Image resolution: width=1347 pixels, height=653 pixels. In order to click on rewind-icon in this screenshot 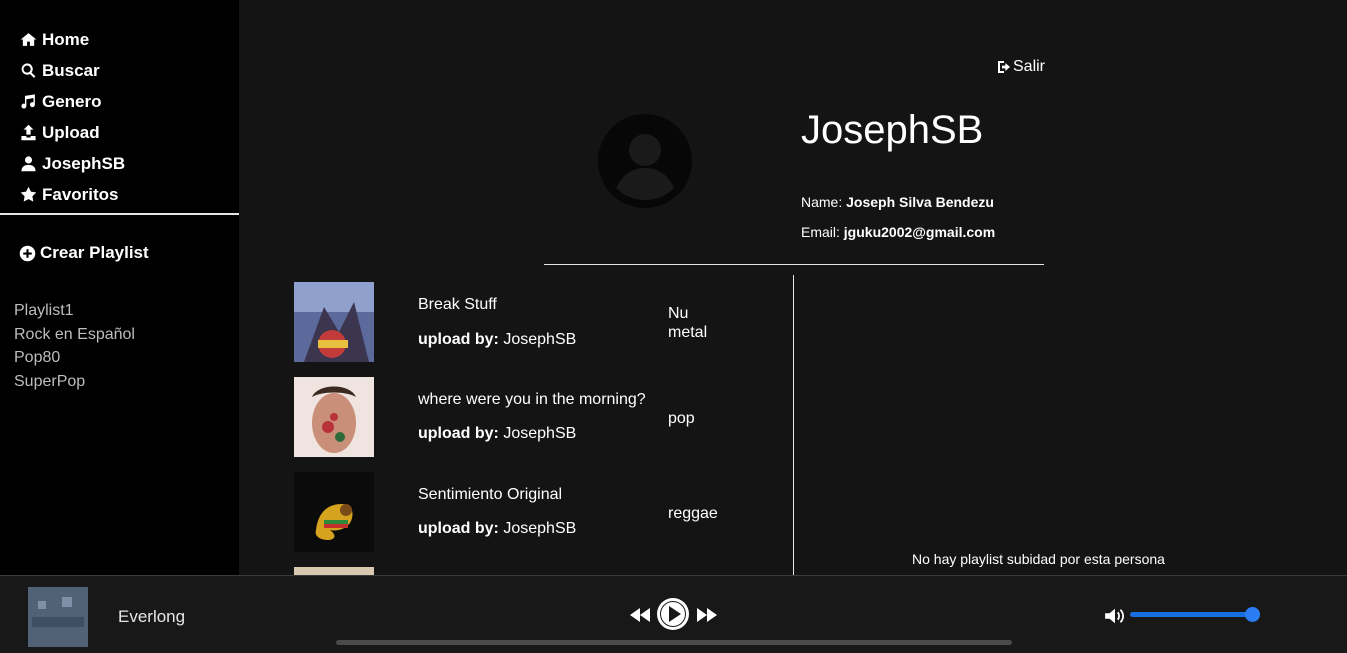, I will do `click(640, 615)`.